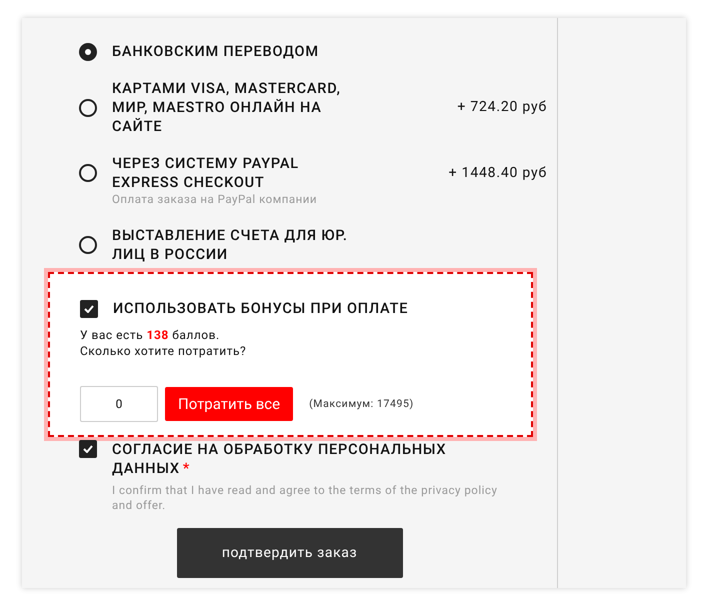  I want to click on price-surcharge: + 1448.40 руб, so click(497, 173).